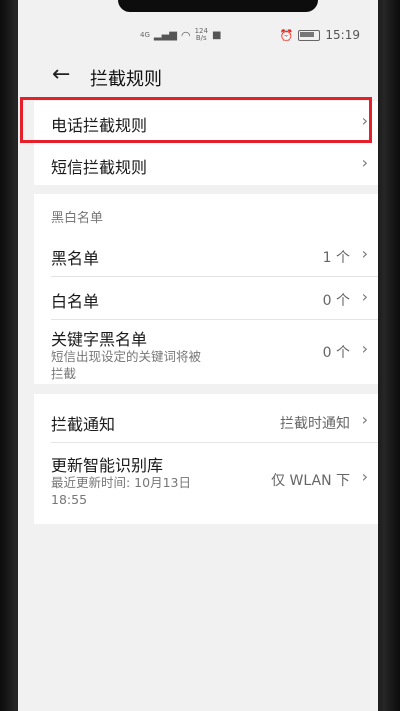 The width and height of the screenshot is (400, 711). I want to click on signal-icon: ▂▄▆, so click(165, 35).